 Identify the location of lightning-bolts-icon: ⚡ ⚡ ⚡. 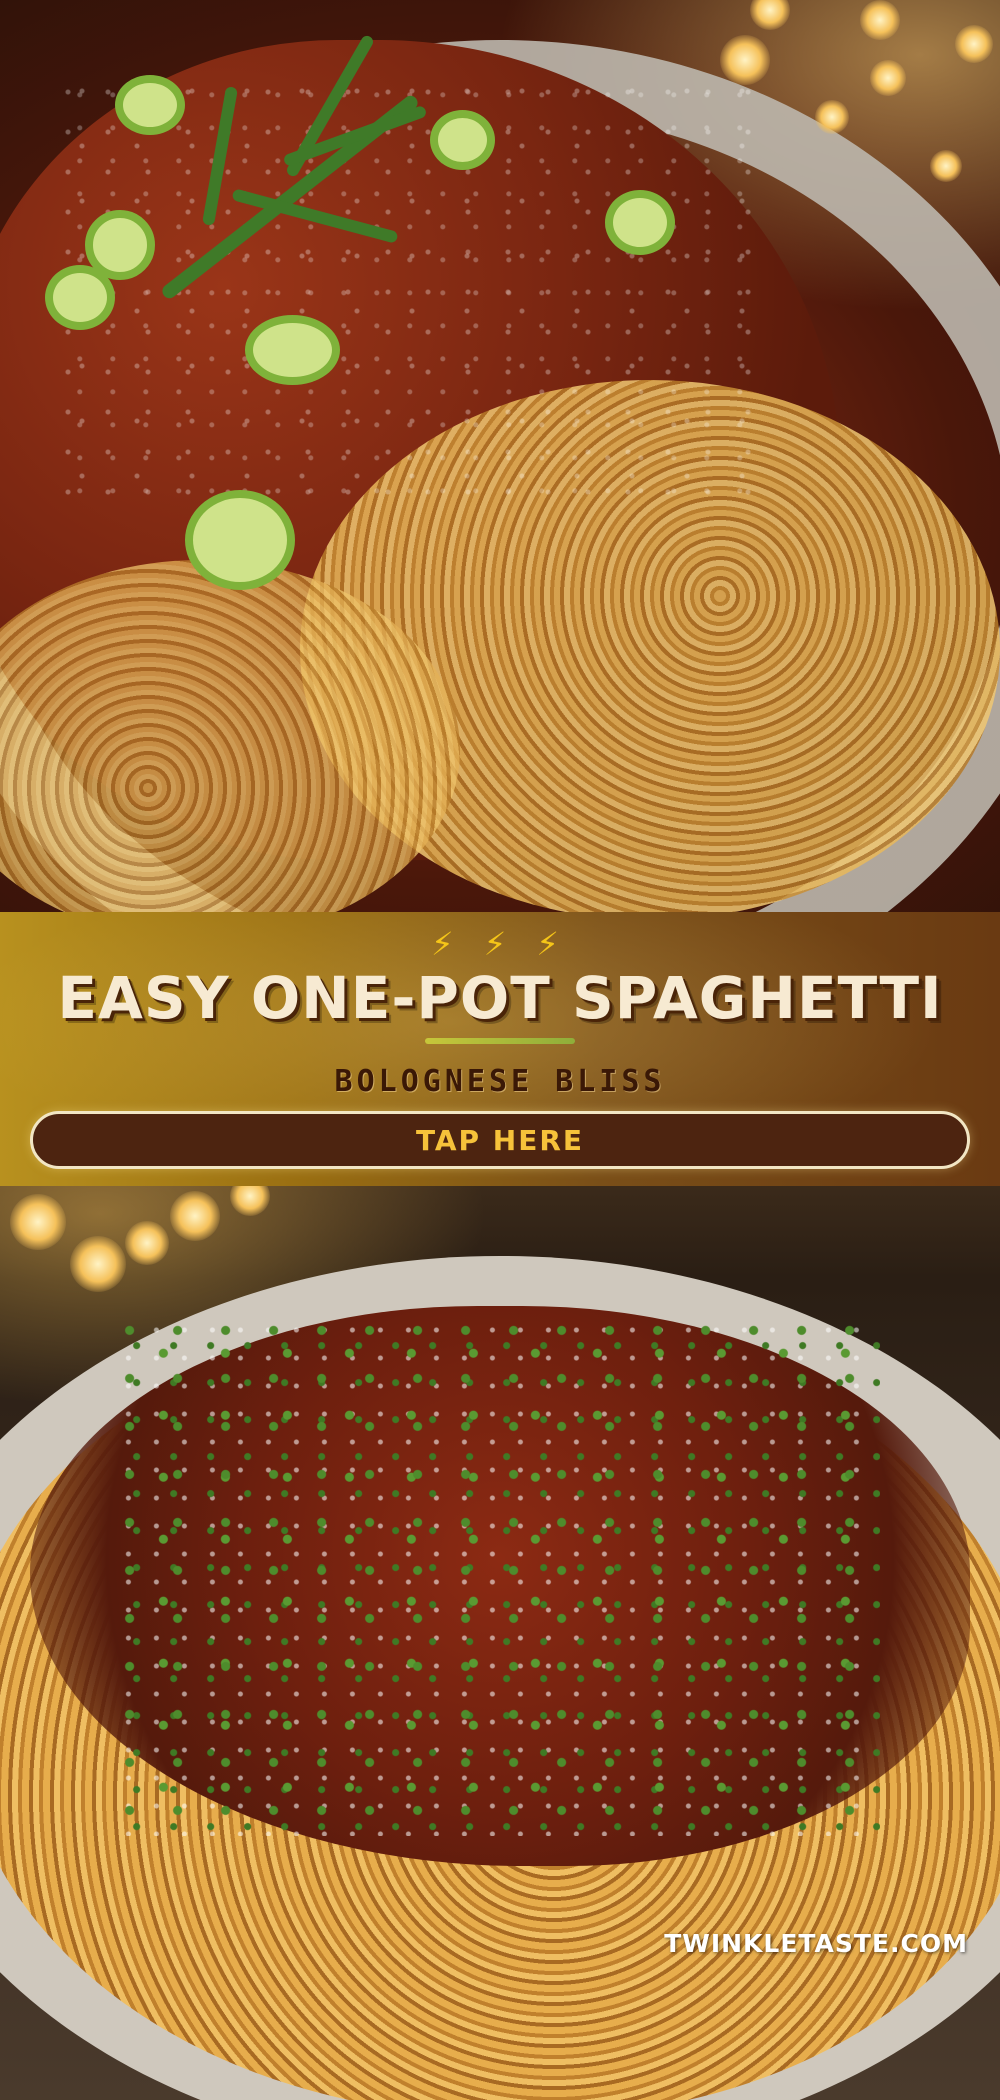
(500, 944).